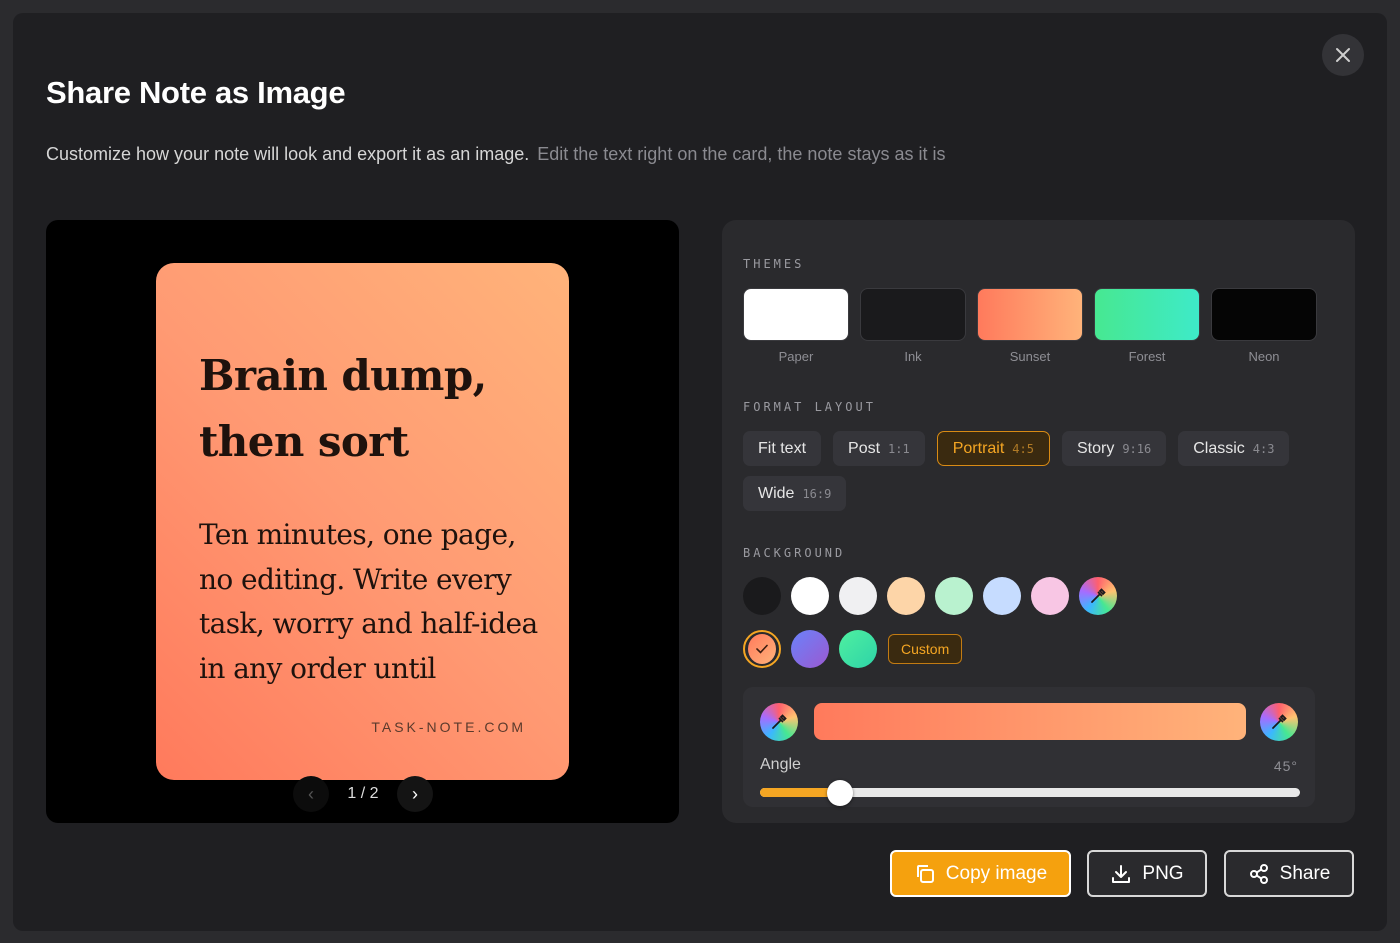 Image resolution: width=1400 pixels, height=943 pixels. I want to click on close-icon, so click(1343, 55).